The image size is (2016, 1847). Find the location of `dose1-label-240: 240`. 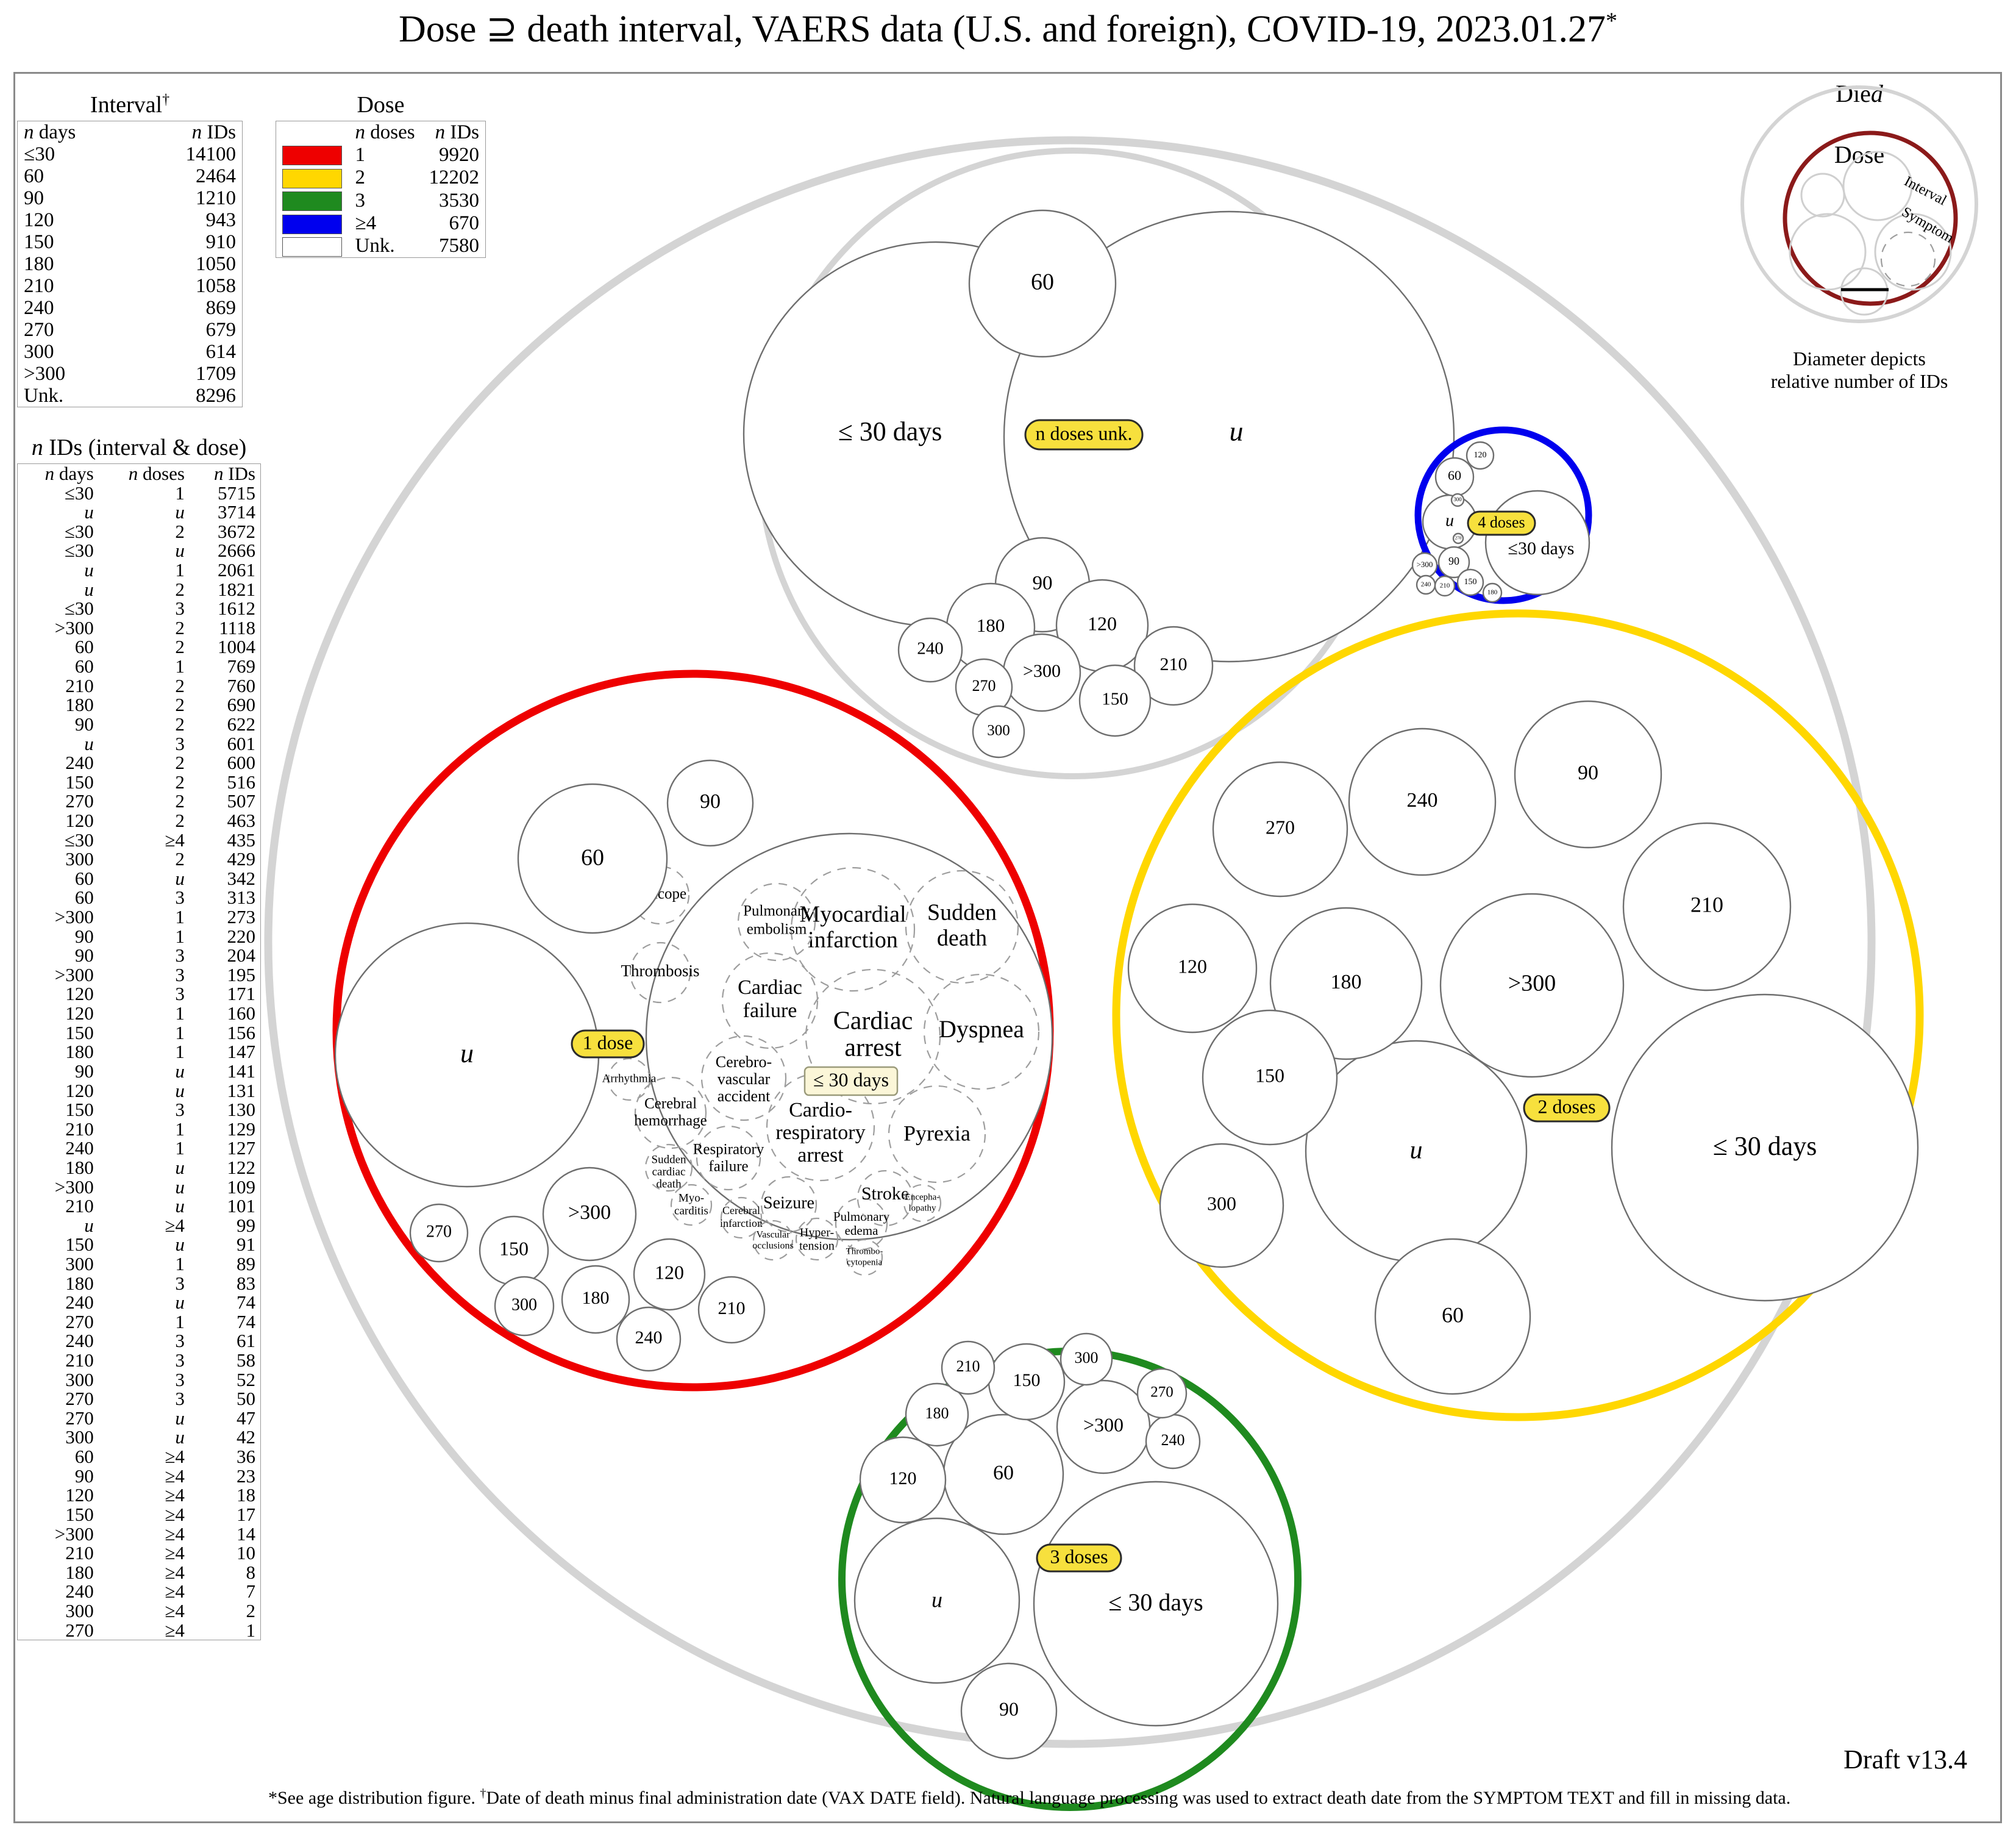

dose1-label-240: 240 is located at coordinates (649, 1338).